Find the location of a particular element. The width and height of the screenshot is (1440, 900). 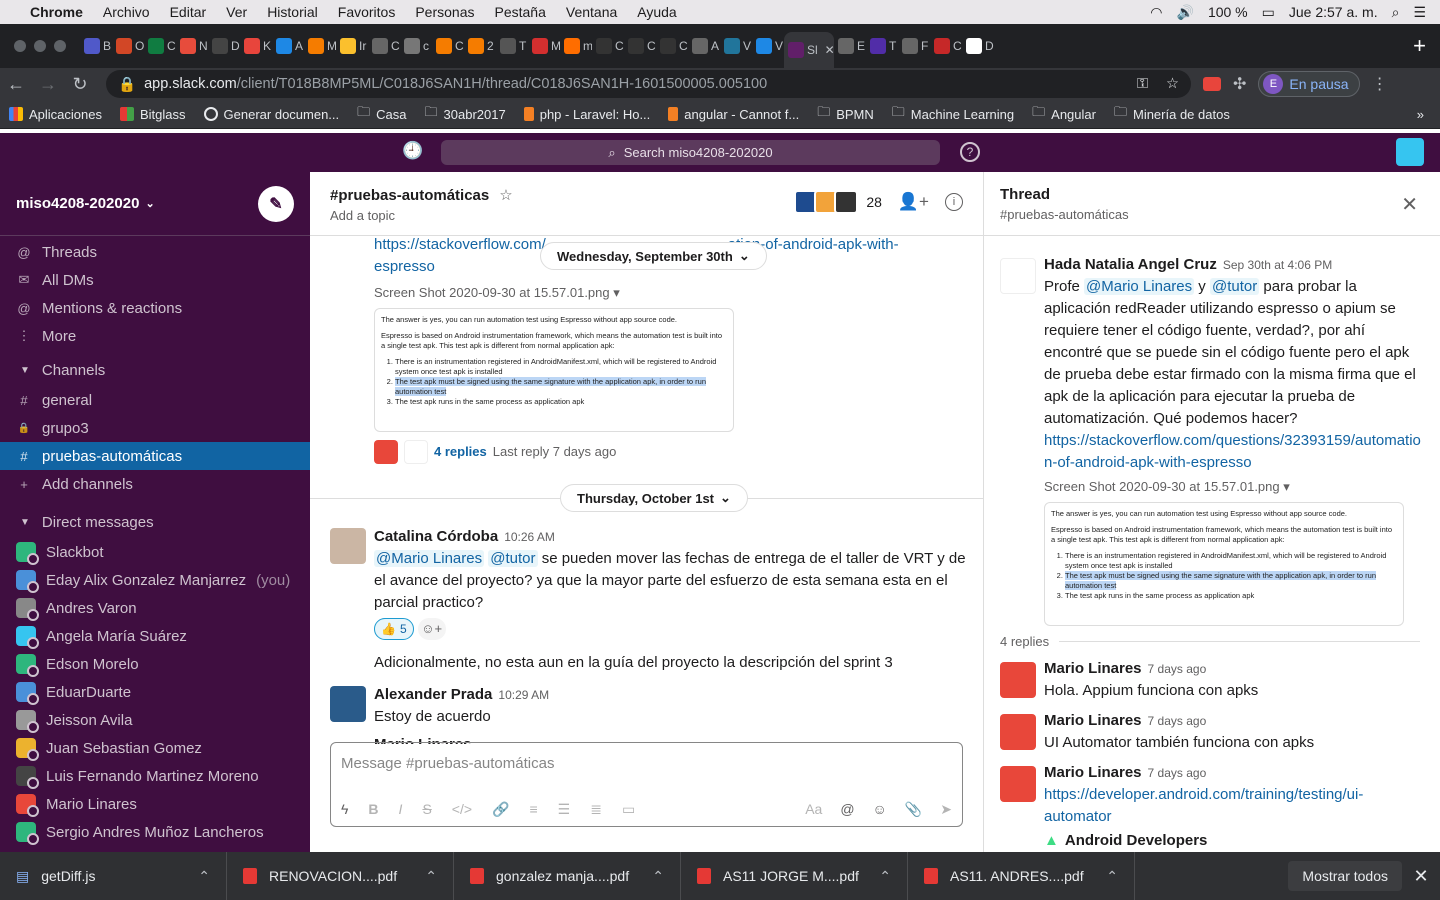

lock-icon: 🔒 is located at coordinates (127, 84).